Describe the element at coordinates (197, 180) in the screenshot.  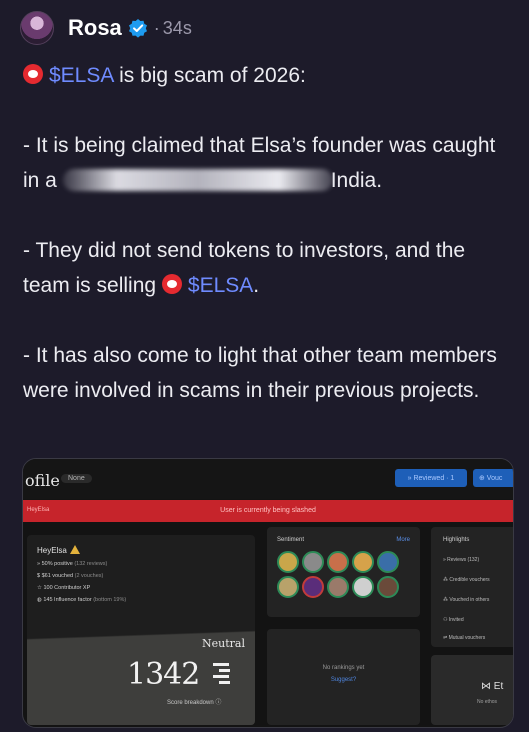
I see `redacted-text-blur` at that location.